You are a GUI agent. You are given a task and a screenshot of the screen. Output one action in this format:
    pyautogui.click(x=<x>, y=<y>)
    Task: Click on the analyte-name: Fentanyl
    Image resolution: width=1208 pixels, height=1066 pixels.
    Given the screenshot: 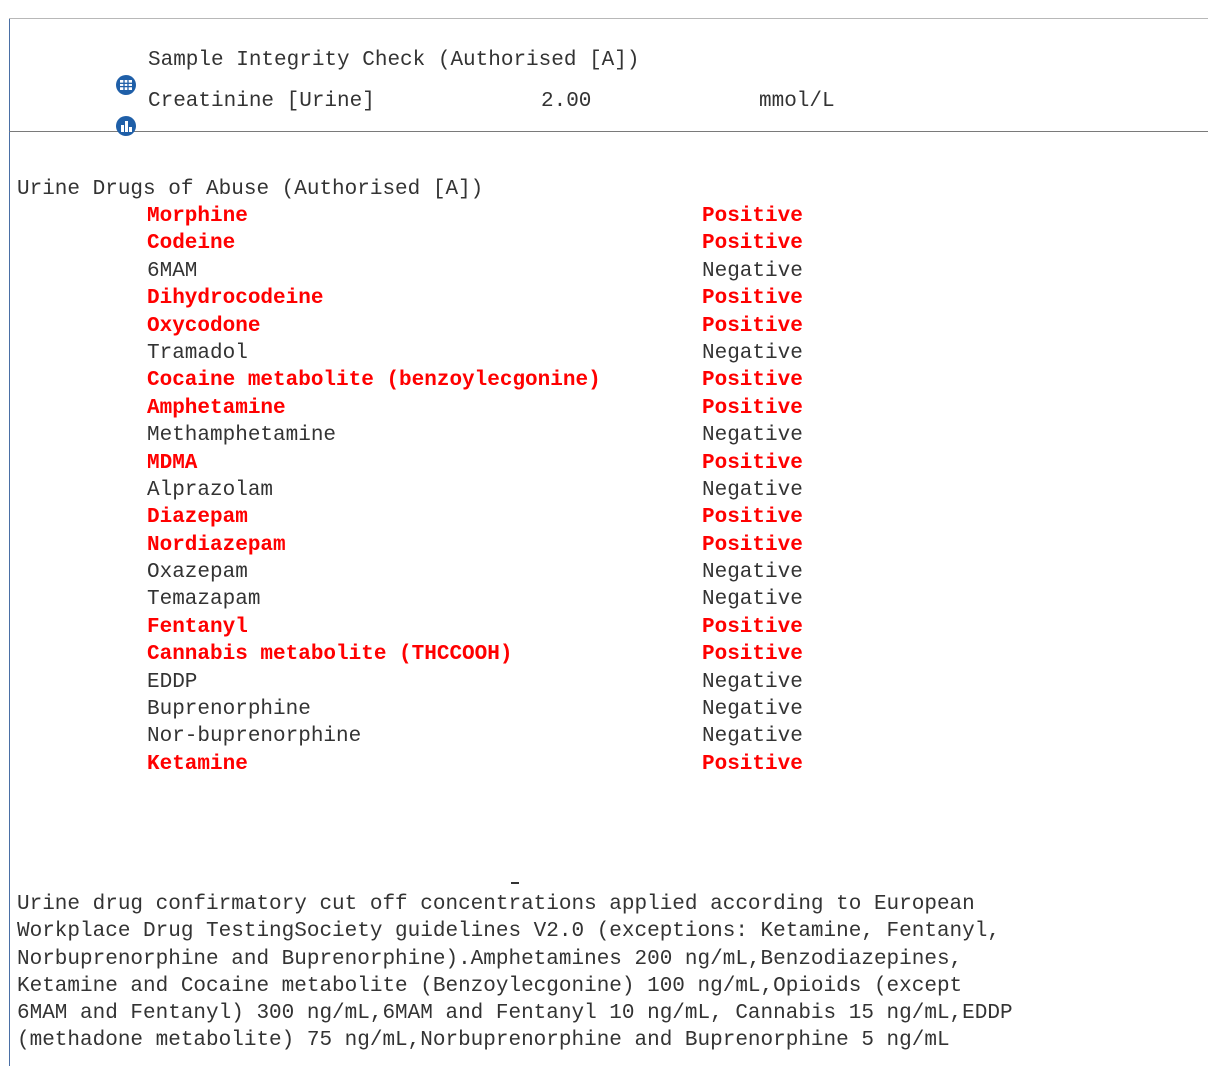 What is the action you would take?
    pyautogui.click(x=197, y=627)
    